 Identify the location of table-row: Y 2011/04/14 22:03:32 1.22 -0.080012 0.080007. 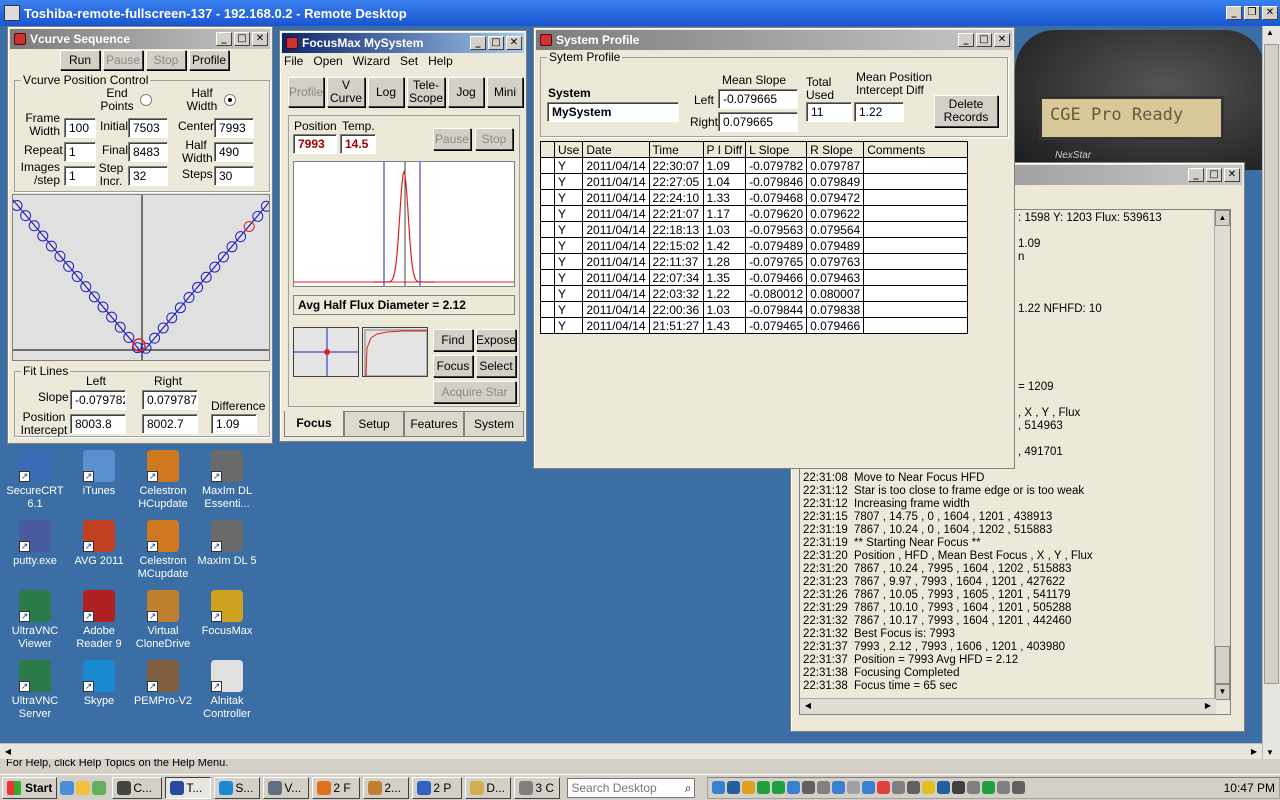
(754, 293).